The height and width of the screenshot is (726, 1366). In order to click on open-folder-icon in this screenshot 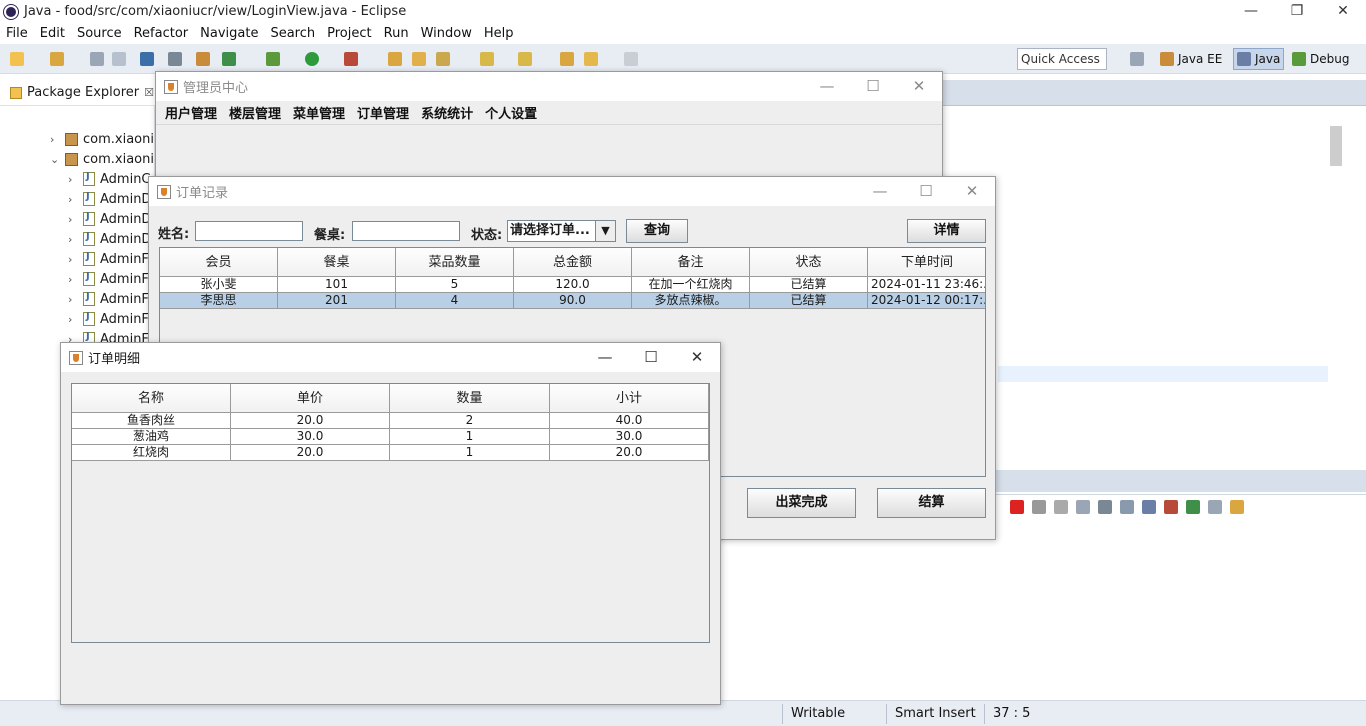, I will do `click(419, 59)`.